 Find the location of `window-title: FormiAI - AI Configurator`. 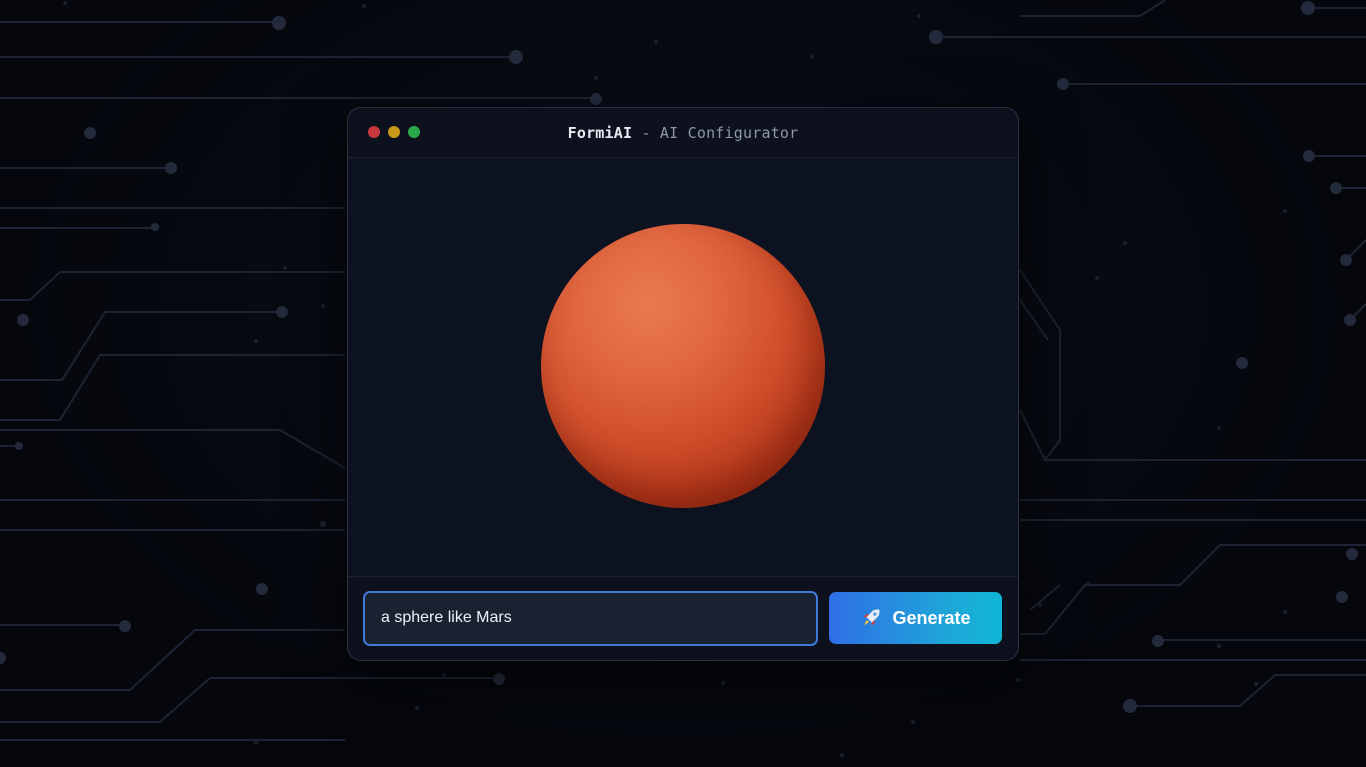

window-title: FormiAI - AI Configurator is located at coordinates (683, 133).